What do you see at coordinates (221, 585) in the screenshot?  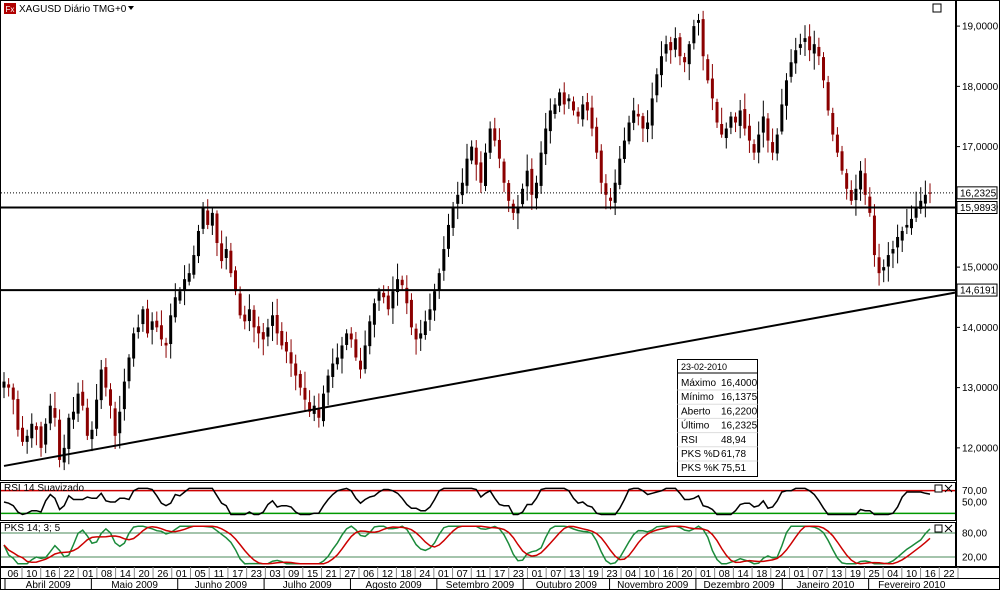 I see `x-month-label: Junho 2009` at bounding box center [221, 585].